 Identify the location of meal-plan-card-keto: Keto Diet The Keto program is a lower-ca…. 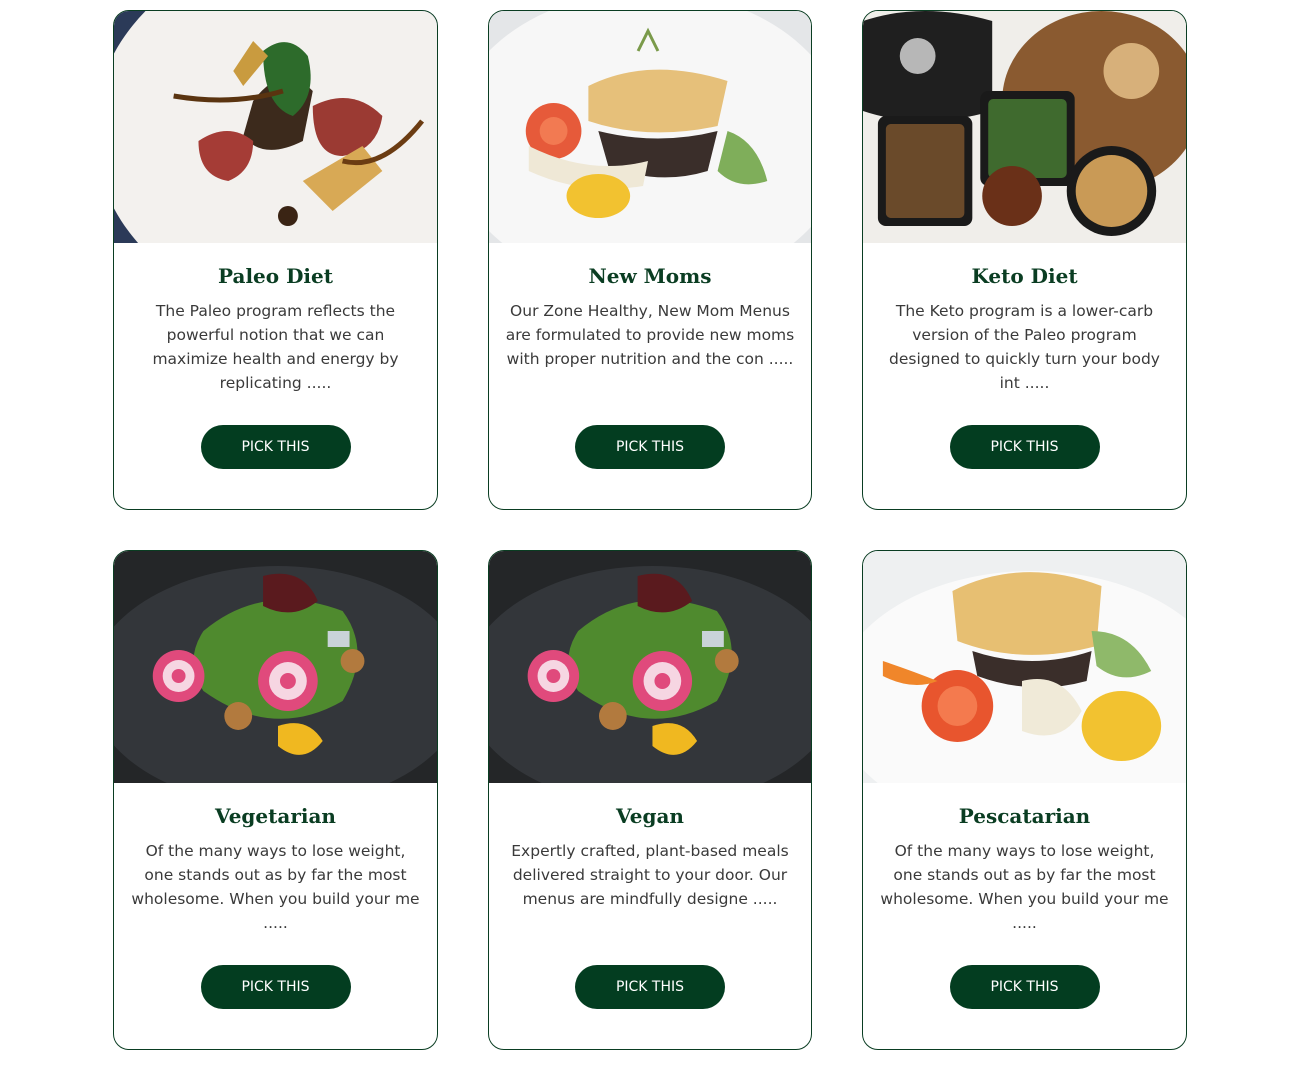
(1024, 260).